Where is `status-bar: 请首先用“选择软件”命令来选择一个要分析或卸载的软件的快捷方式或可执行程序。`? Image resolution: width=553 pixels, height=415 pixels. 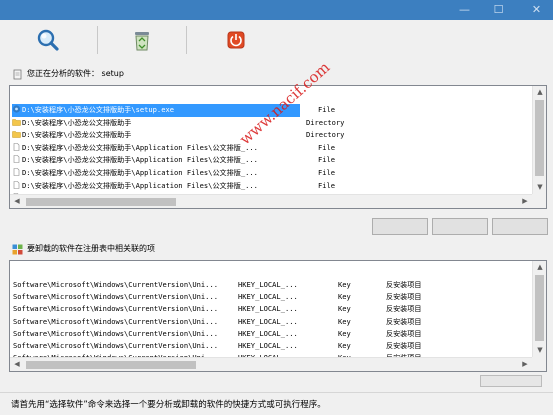 status-bar: 请首先用“选择软件”命令来选择一个要分析或卸载的软件的快捷方式或可执行程序。 is located at coordinates (276, 403).